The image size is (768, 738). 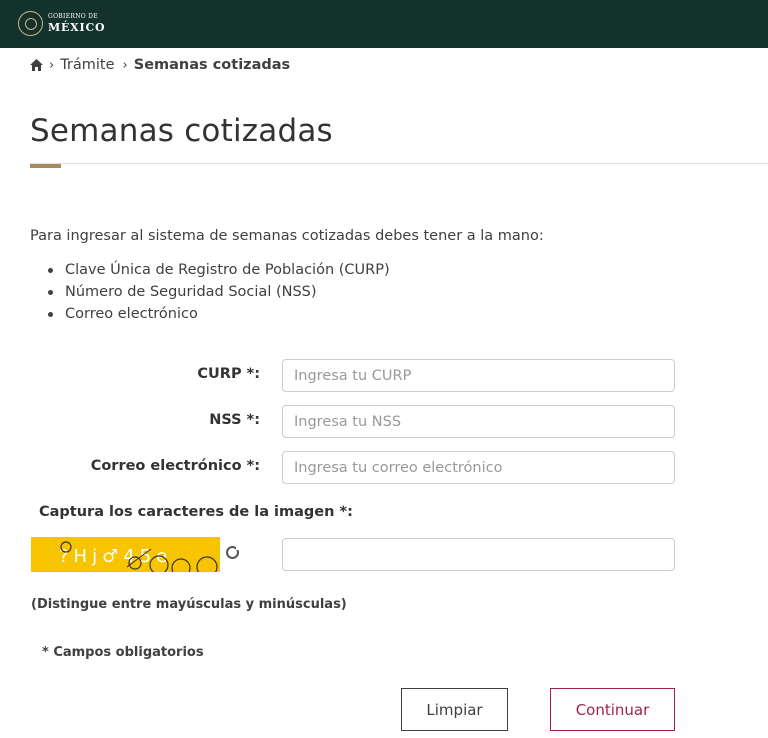 I want to click on continue-button: Continuar, so click(x=612, y=709).